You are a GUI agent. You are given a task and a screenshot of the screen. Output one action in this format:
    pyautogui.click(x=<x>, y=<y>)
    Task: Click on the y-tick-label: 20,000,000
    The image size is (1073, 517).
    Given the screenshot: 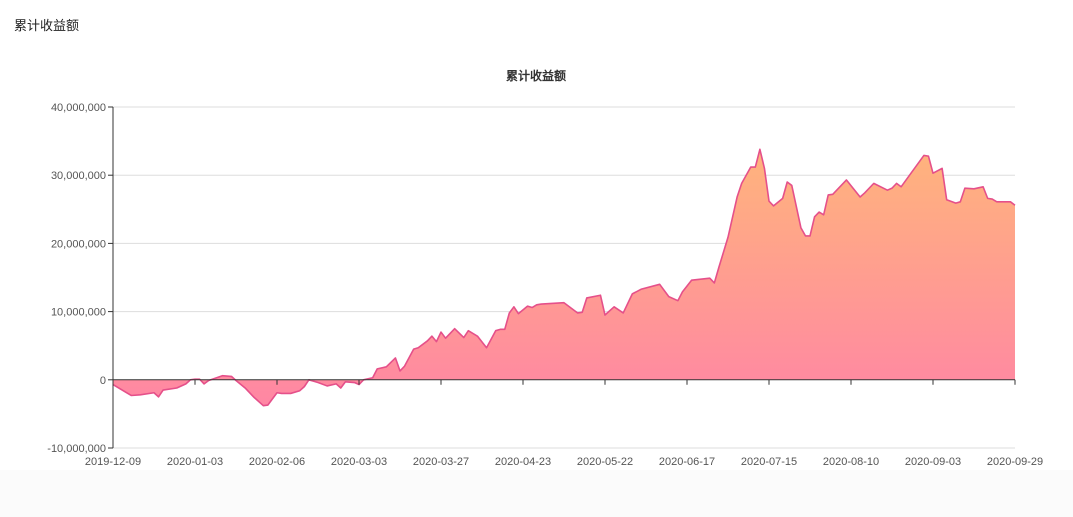 What is the action you would take?
    pyautogui.click(x=78, y=244)
    